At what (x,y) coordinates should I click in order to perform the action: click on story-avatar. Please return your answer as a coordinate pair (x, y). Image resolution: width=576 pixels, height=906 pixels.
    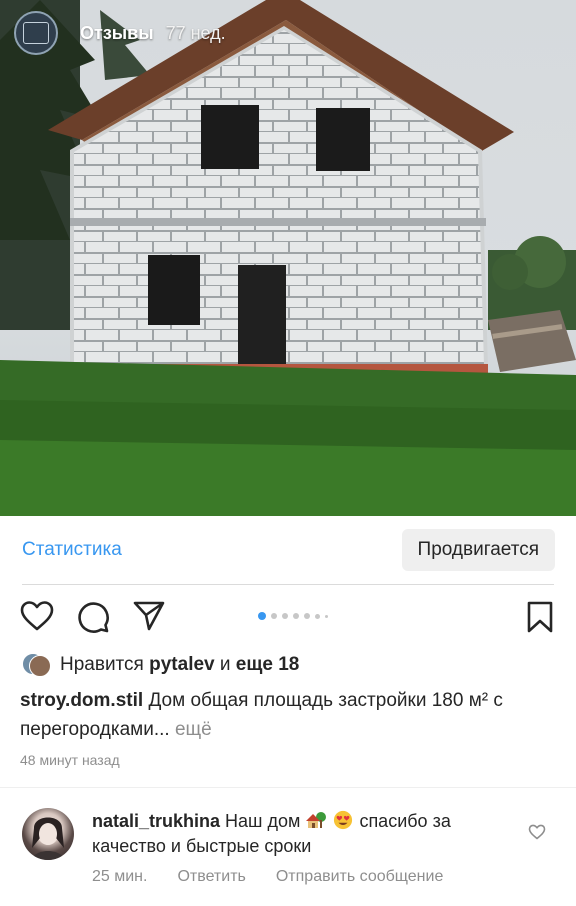
    Looking at the image, I should click on (36, 33).